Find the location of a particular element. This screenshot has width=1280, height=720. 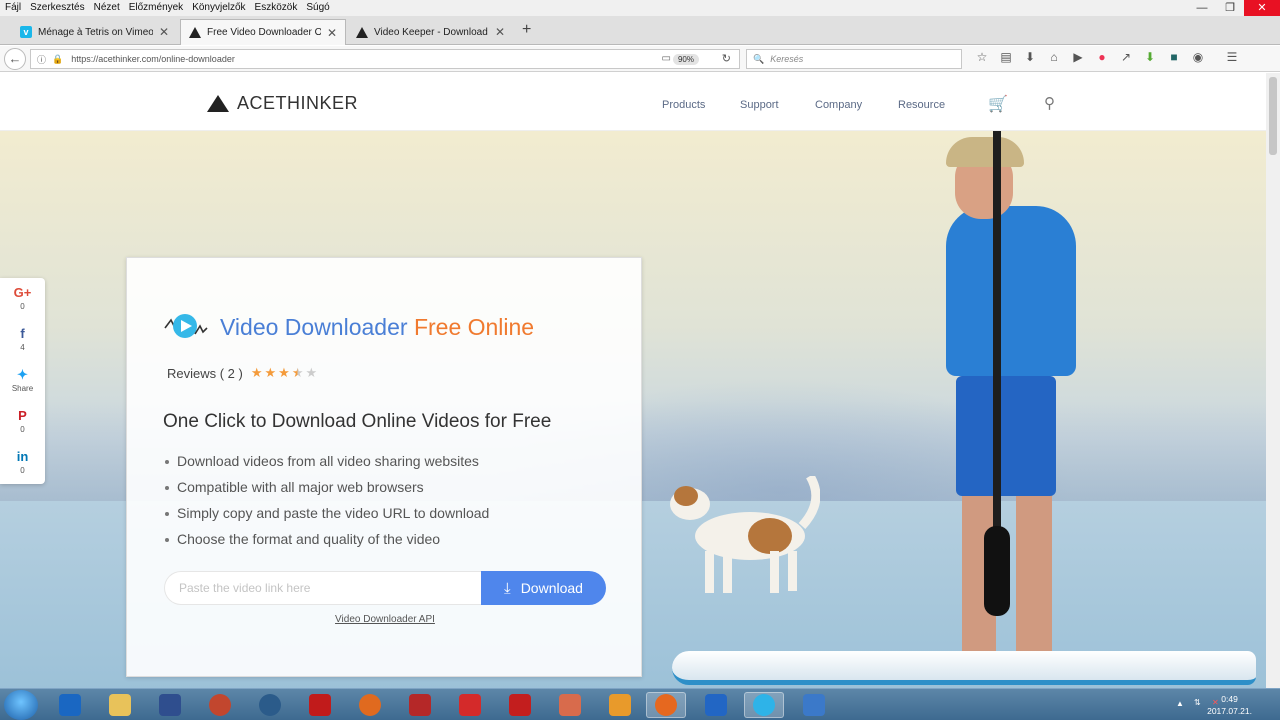

taskbar-app14 is located at coordinates (716, 705).